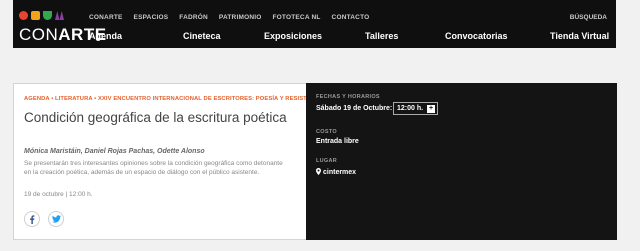 This screenshot has width=640, height=251. Describe the element at coordinates (202, 36) in the screenshot. I see `main-nav-cineteca: Cineteca` at that location.